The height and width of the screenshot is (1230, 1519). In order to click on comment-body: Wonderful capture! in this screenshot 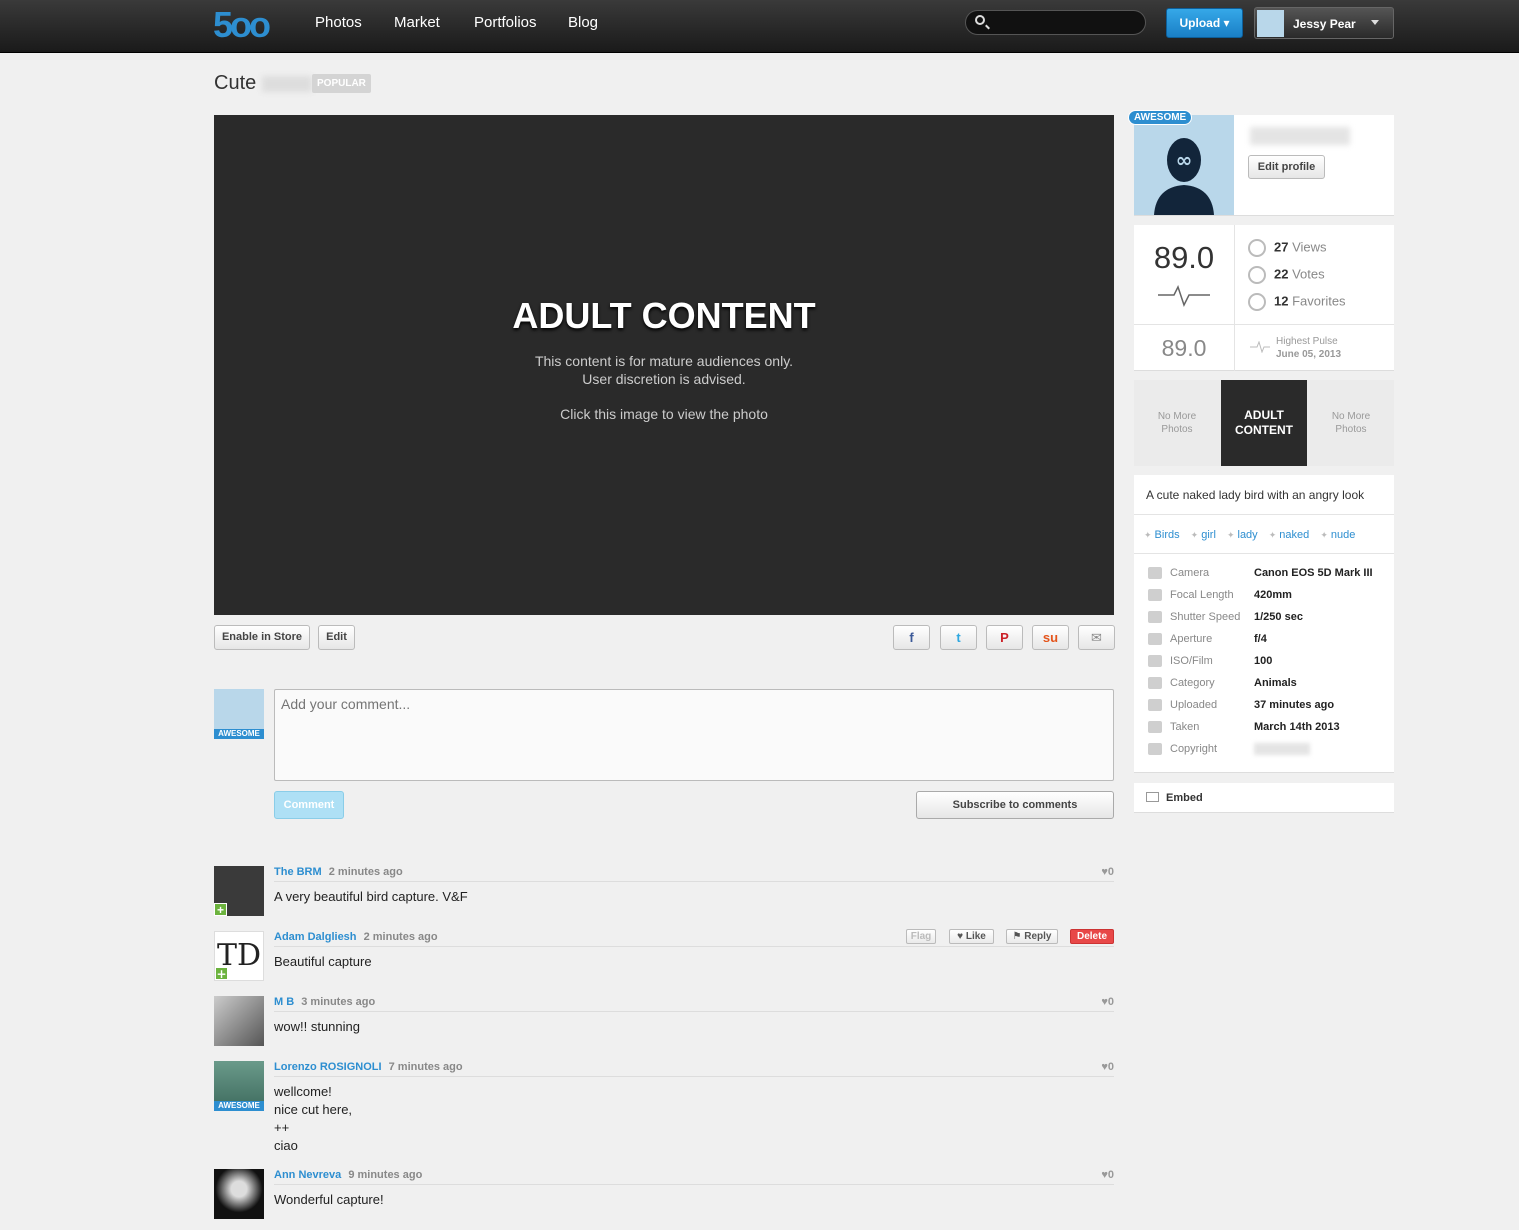, I will do `click(329, 1200)`.